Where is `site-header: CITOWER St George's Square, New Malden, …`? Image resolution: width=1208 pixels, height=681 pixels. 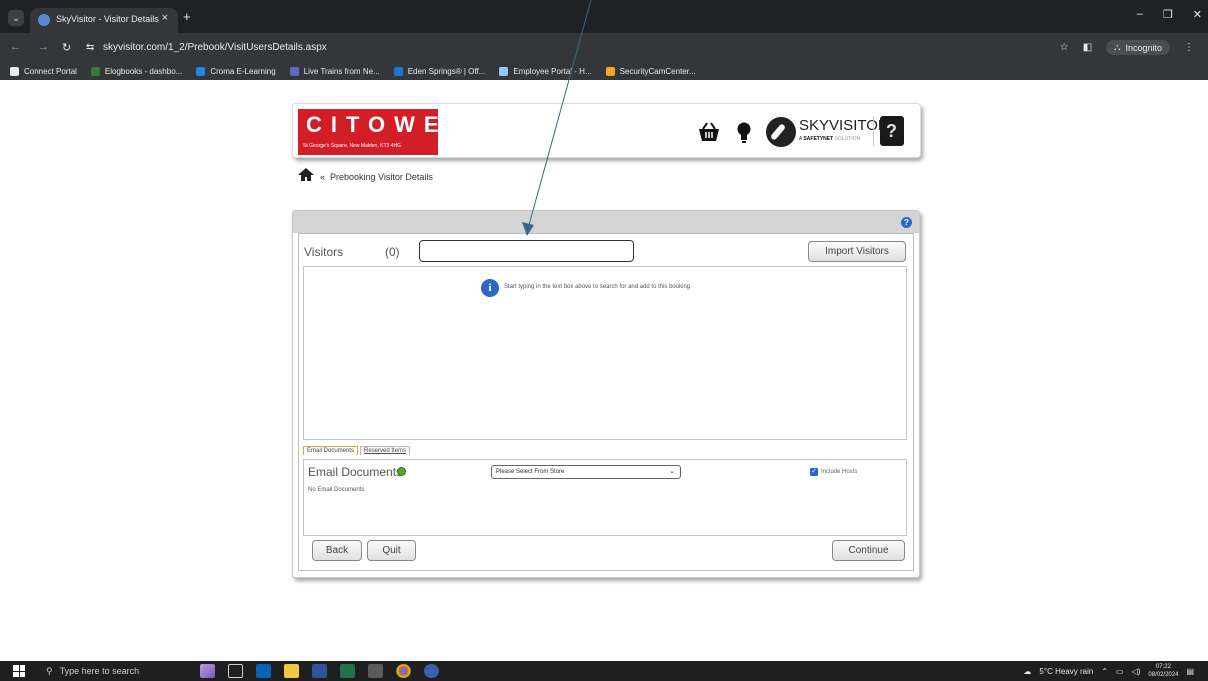
site-header: CITOWER St George's Square, New Malden, … is located at coordinates (606, 130).